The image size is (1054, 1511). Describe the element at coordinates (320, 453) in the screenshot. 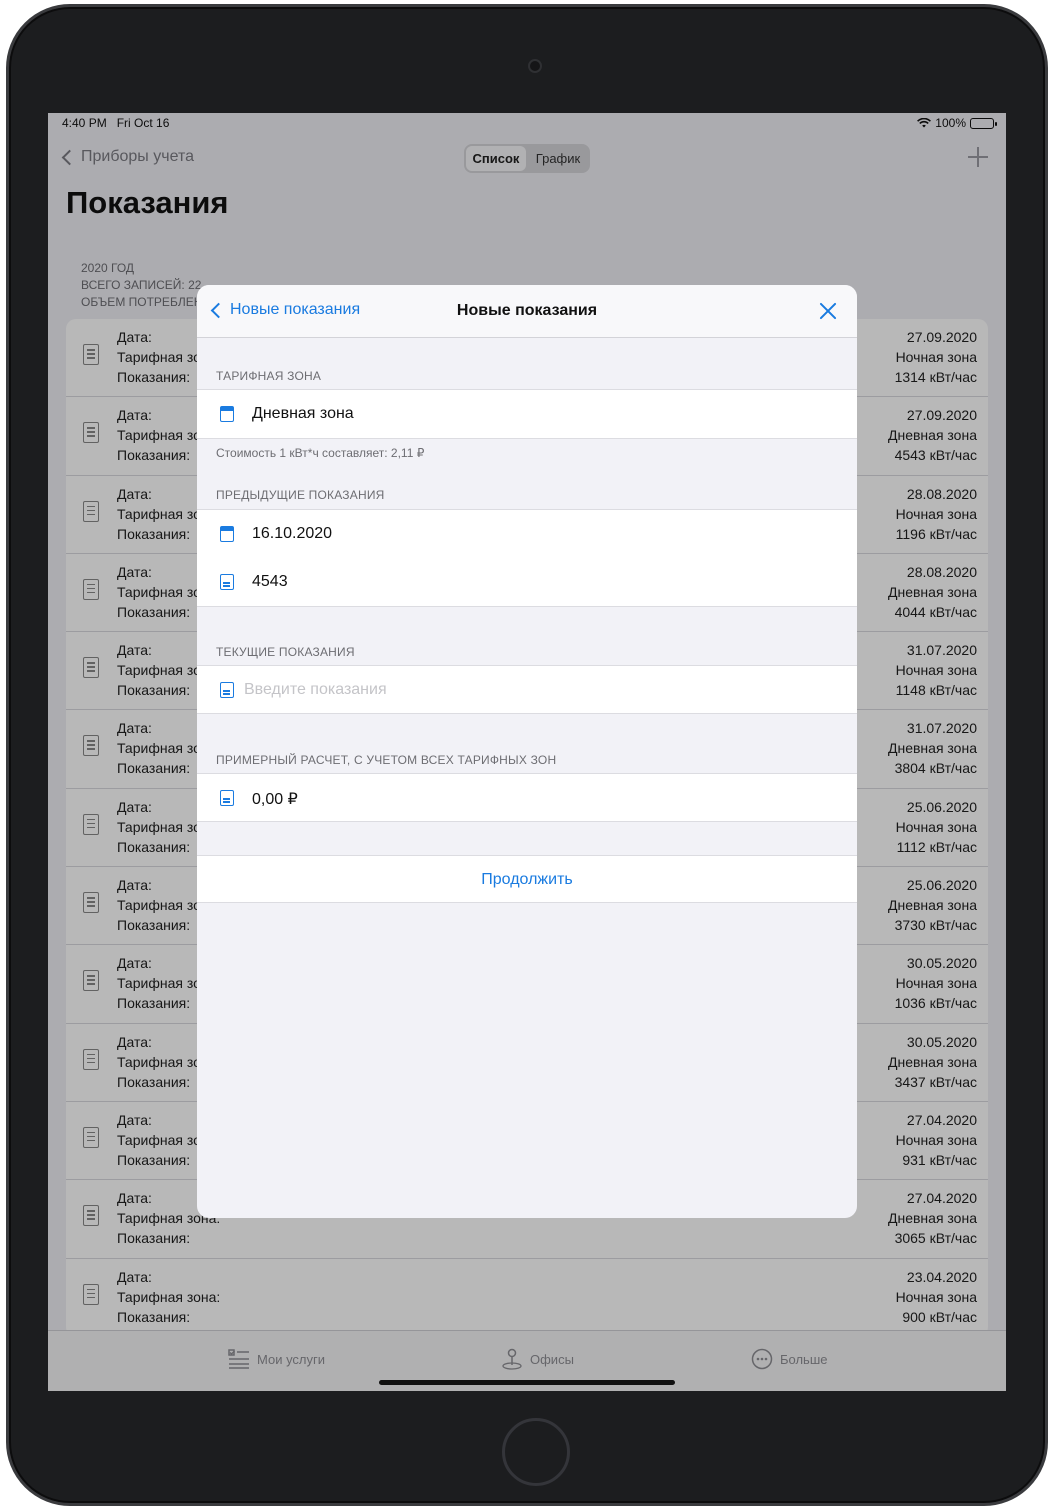

I see `tariff-price-note: Стоимость 1 кВт*ч составляет: 2,11 ₽` at that location.